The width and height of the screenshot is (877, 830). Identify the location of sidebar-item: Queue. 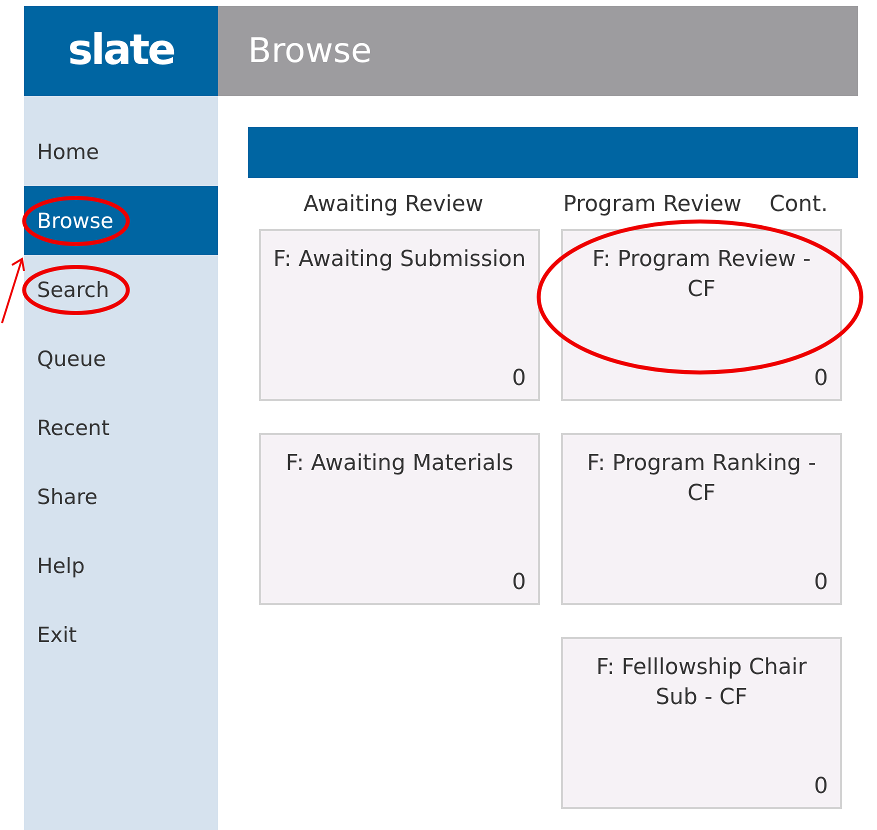
(121, 358).